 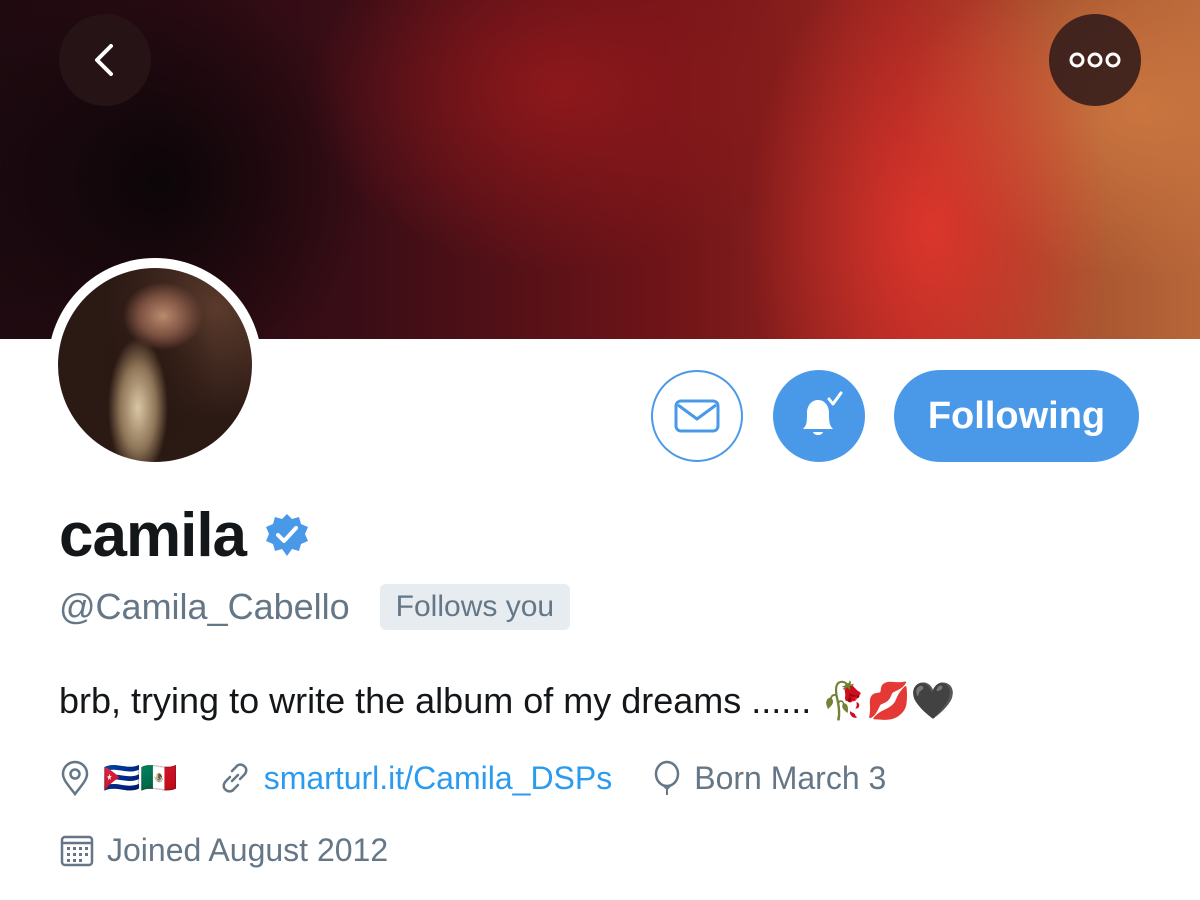 What do you see at coordinates (235, 778) in the screenshot?
I see `link-icon` at bounding box center [235, 778].